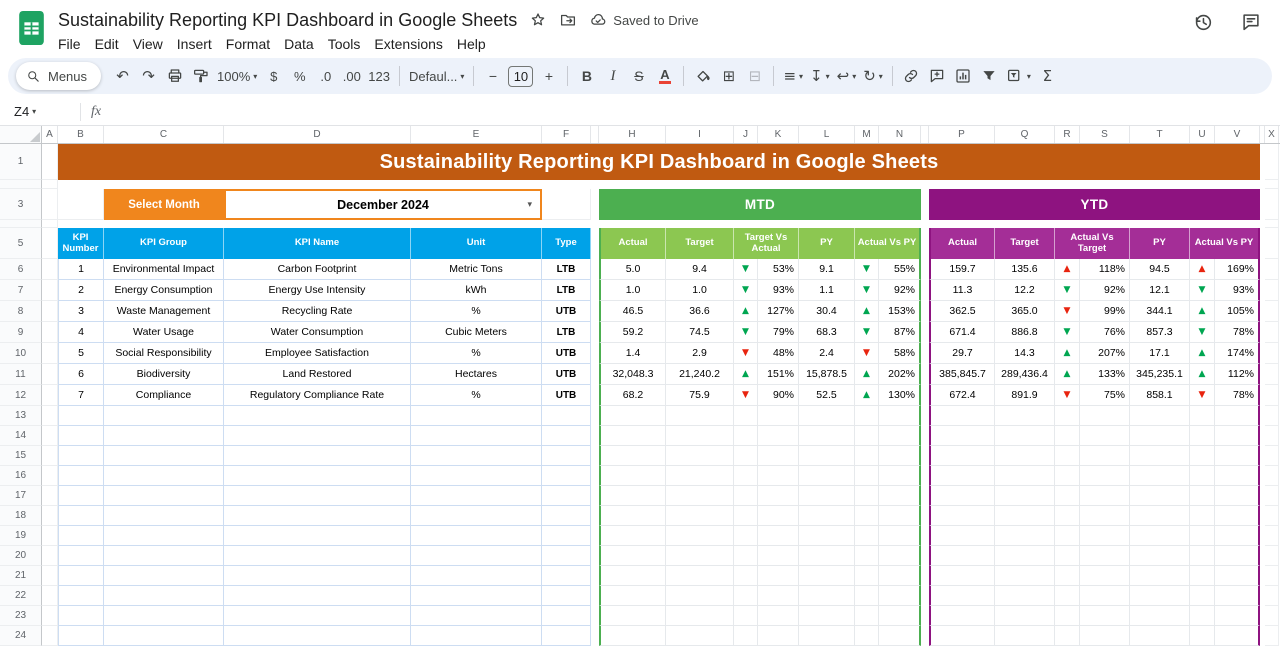  What do you see at coordinates (700, 290) in the screenshot?
I see `cell-I7: 1.0` at bounding box center [700, 290].